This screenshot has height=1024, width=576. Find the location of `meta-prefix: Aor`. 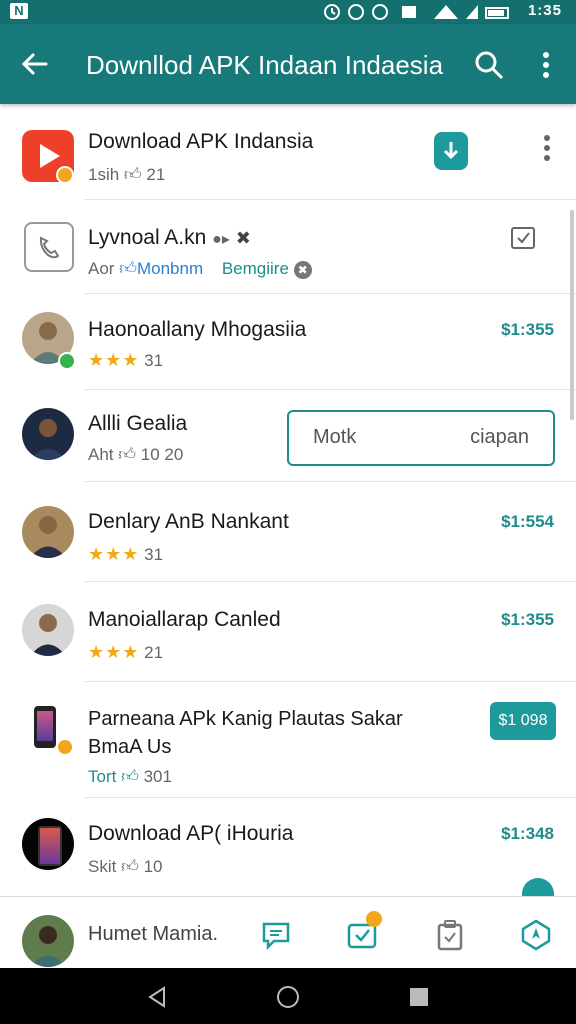

meta-prefix: Aor is located at coordinates (101, 268).